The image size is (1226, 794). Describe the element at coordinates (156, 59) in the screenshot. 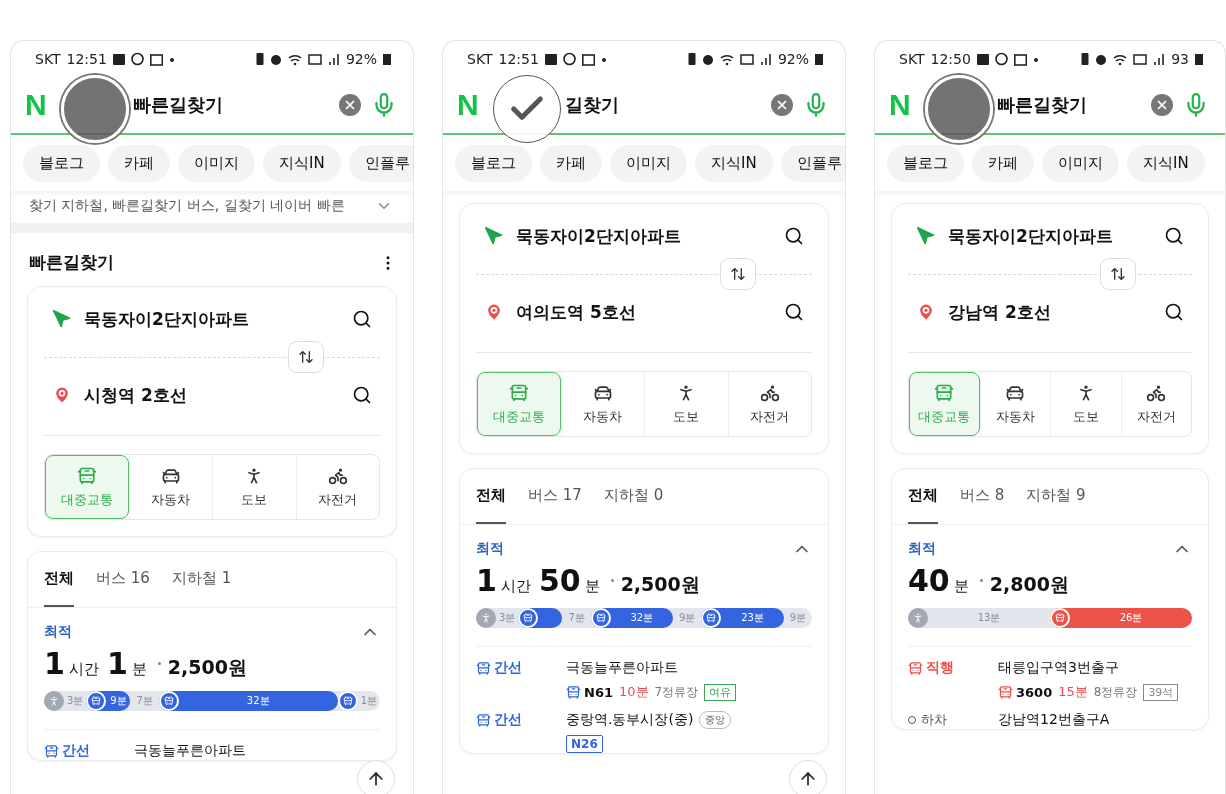

I see `screen-icon` at that location.